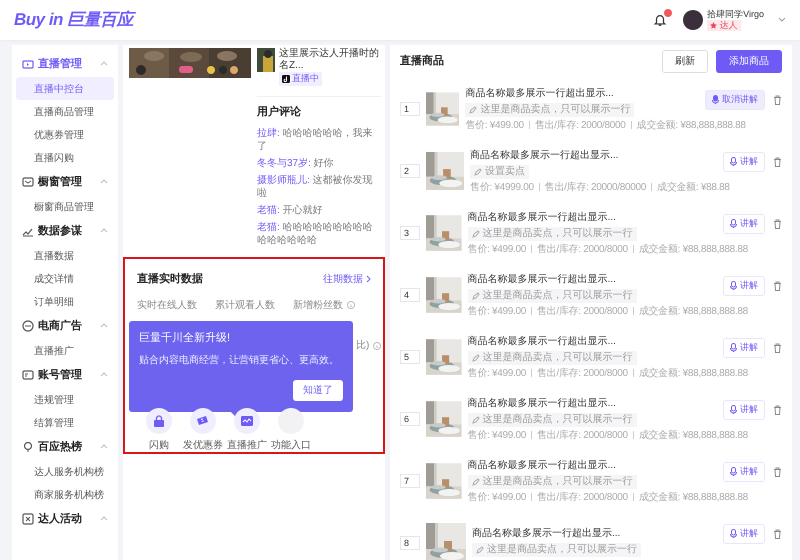  I want to click on tool-button: 闪购, so click(159, 430).